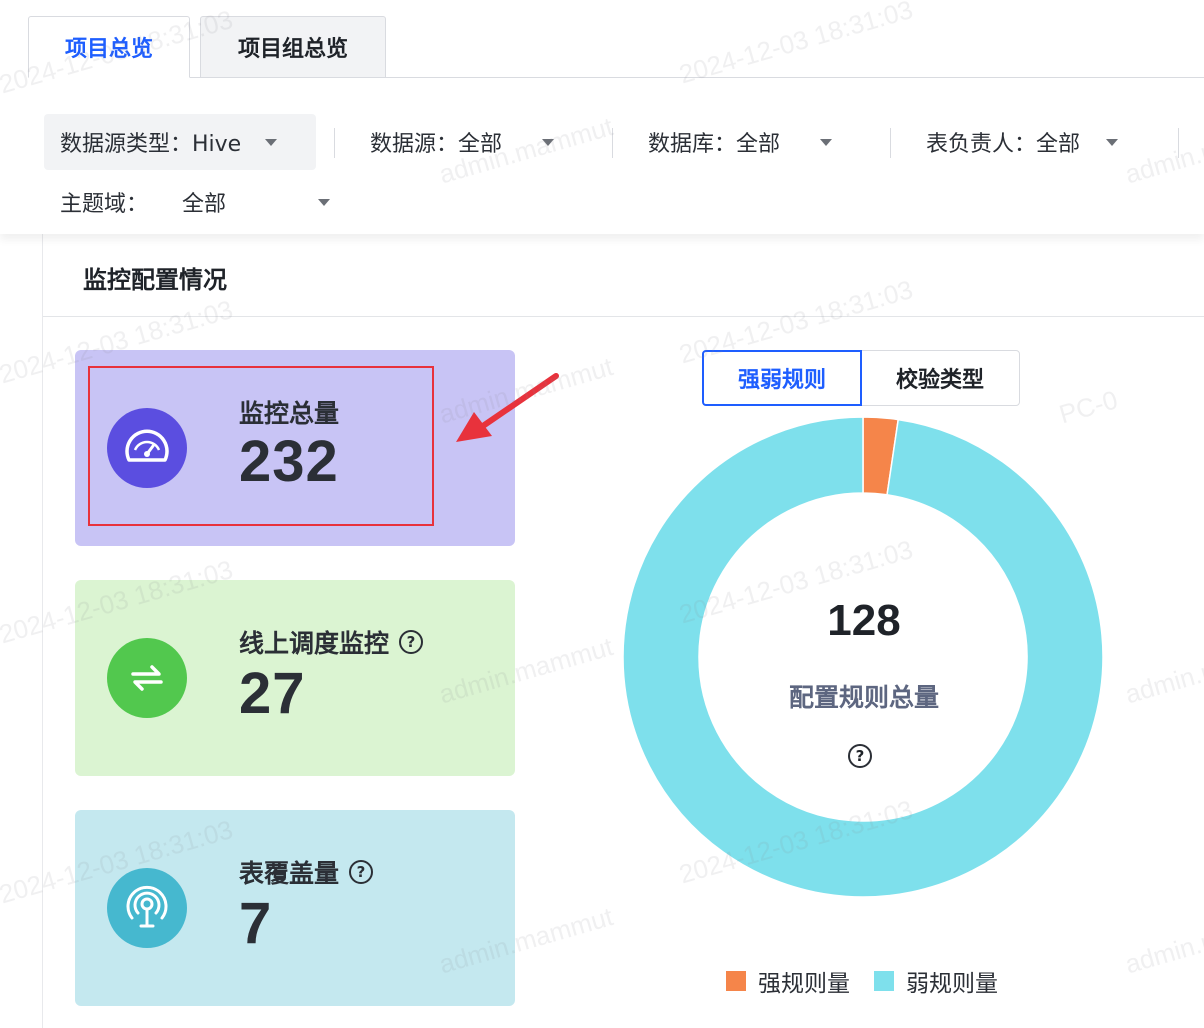  I want to click on panel-title: 监控配置情况, so click(155, 280).